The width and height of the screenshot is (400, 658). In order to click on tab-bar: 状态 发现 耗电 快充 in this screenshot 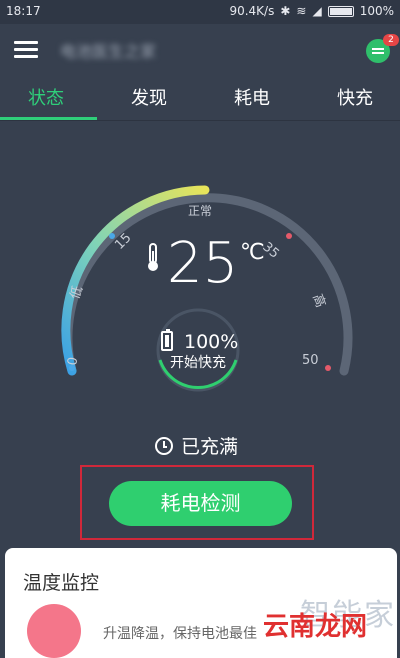, I will do `click(200, 98)`.